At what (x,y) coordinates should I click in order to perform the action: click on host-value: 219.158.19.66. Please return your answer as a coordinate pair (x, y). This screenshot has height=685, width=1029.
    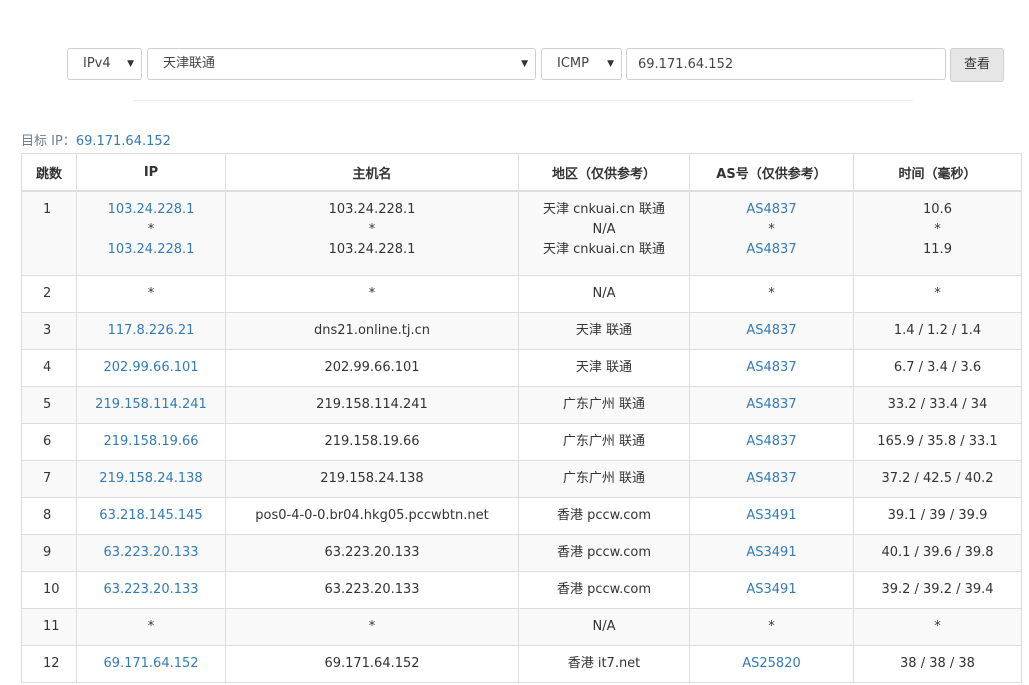
    Looking at the image, I should click on (372, 441).